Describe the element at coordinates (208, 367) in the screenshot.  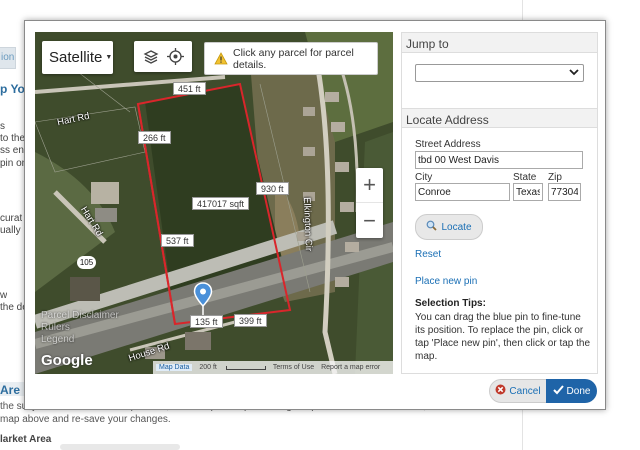
I see `scale-label: 200 ft` at that location.